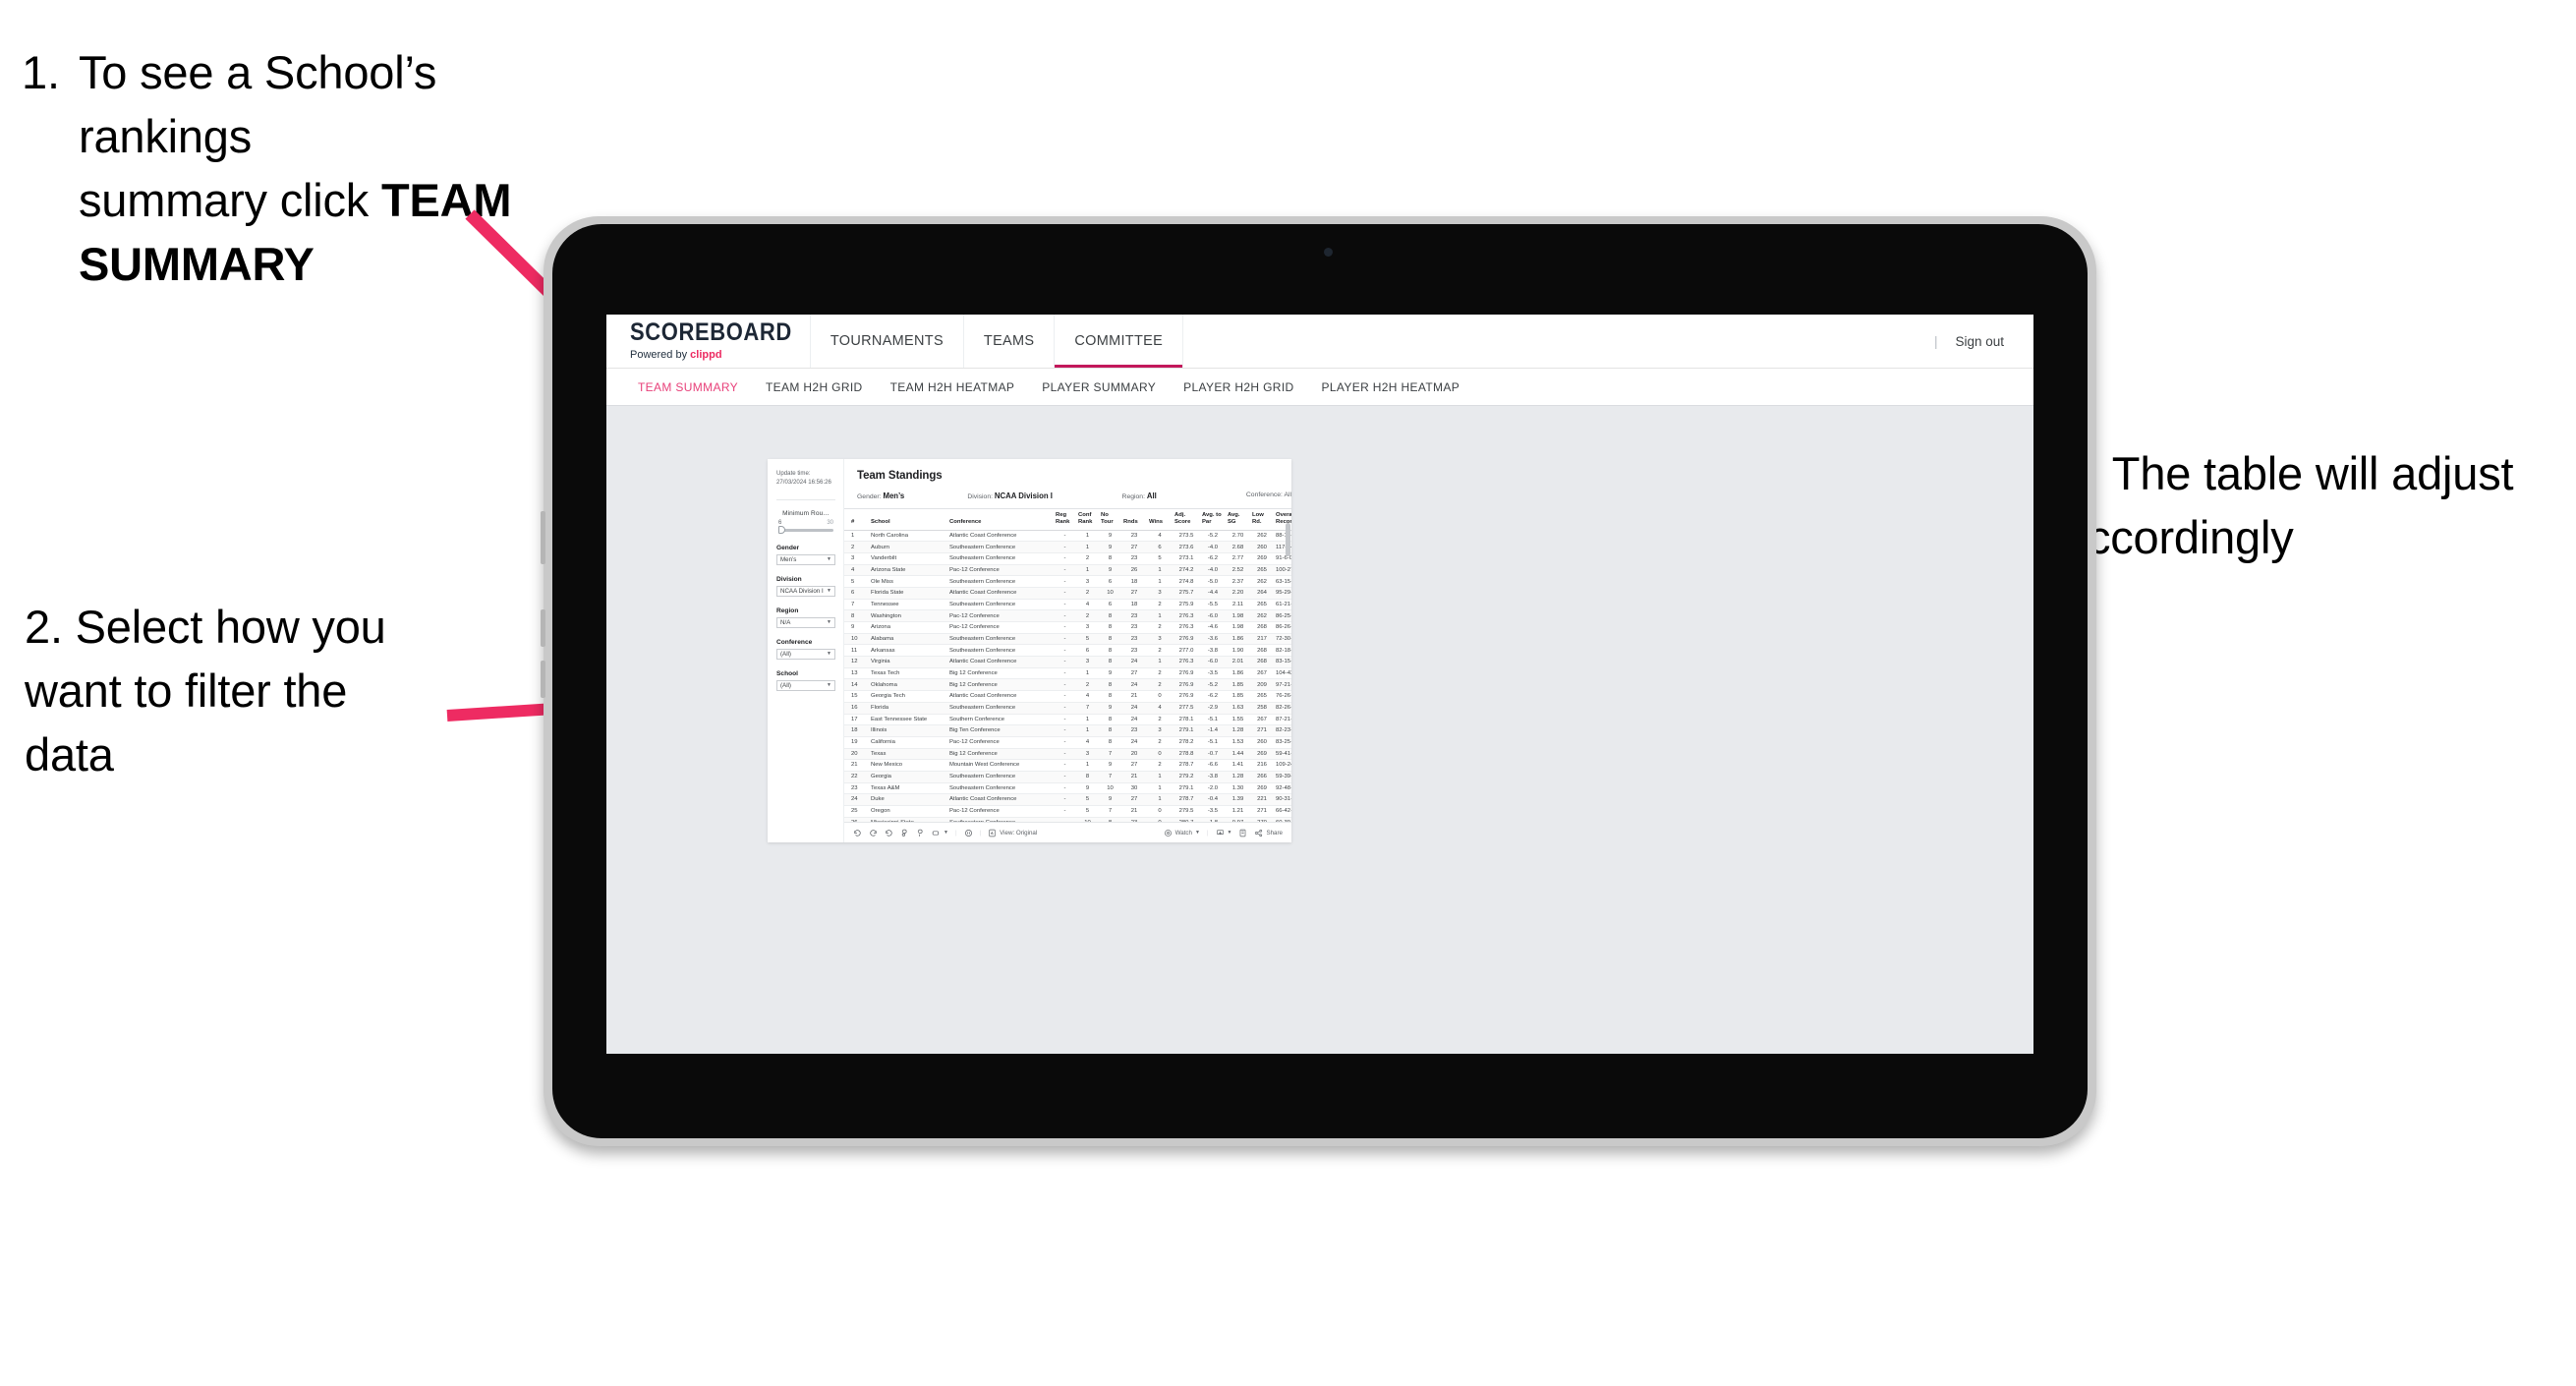 The width and height of the screenshot is (2576, 1386). I want to click on region-select-value: N/A, so click(786, 622).